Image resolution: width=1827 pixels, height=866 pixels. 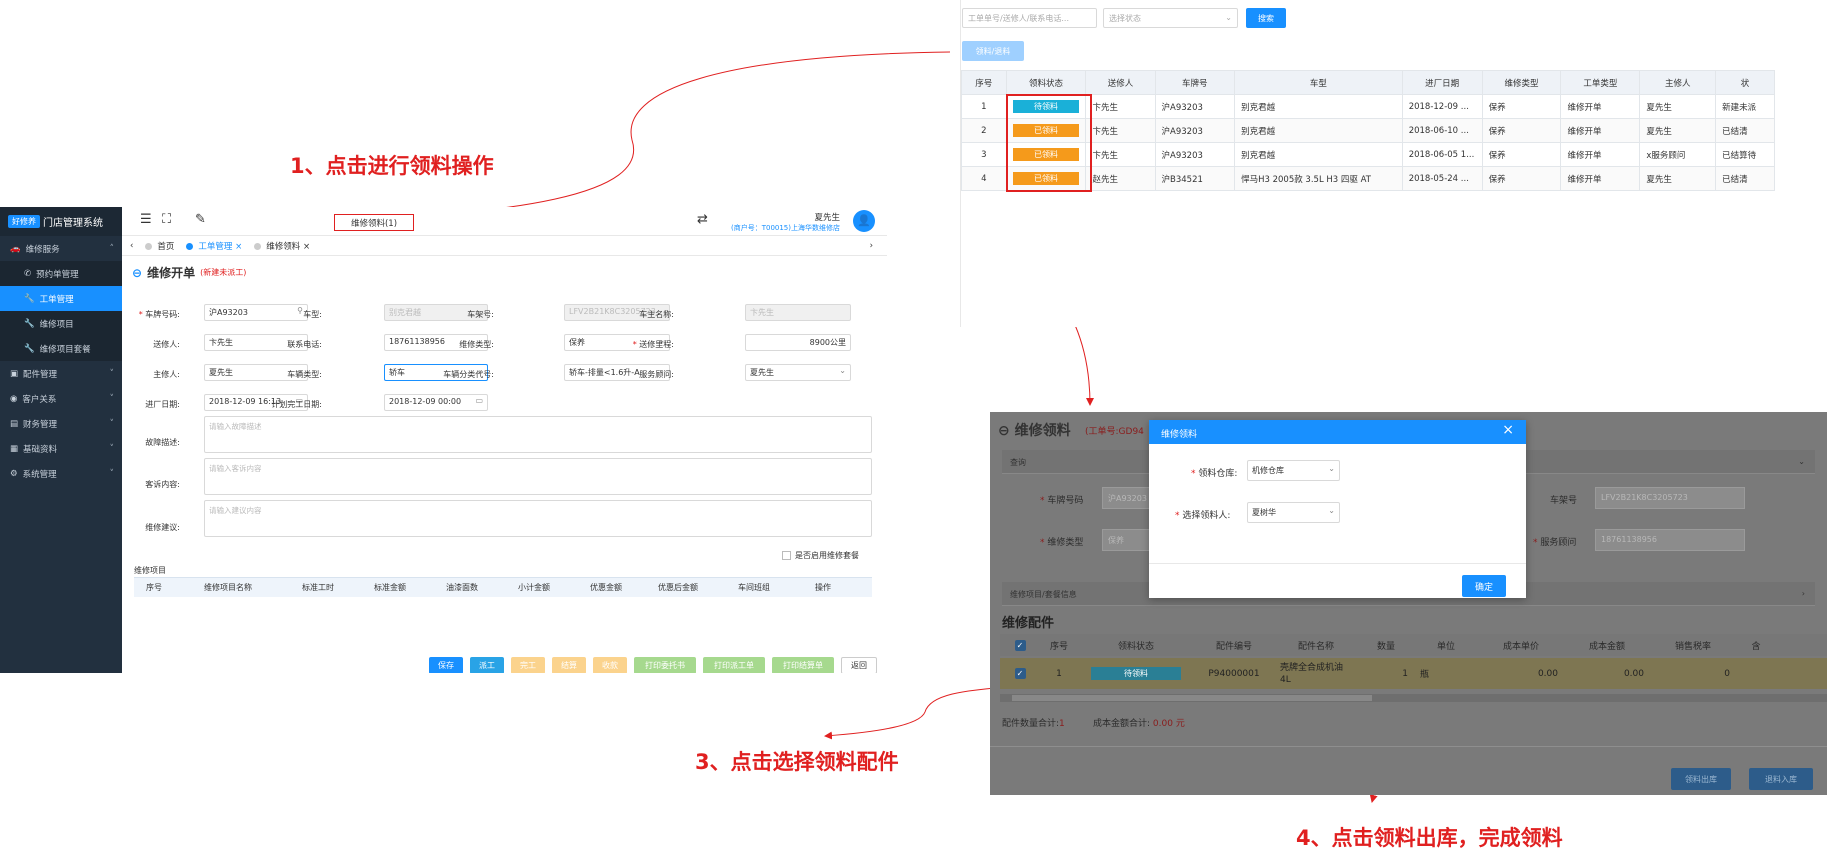 What do you see at coordinates (374, 222) in the screenshot?
I see `repair-pick-tab: 维修领料(1)` at bounding box center [374, 222].